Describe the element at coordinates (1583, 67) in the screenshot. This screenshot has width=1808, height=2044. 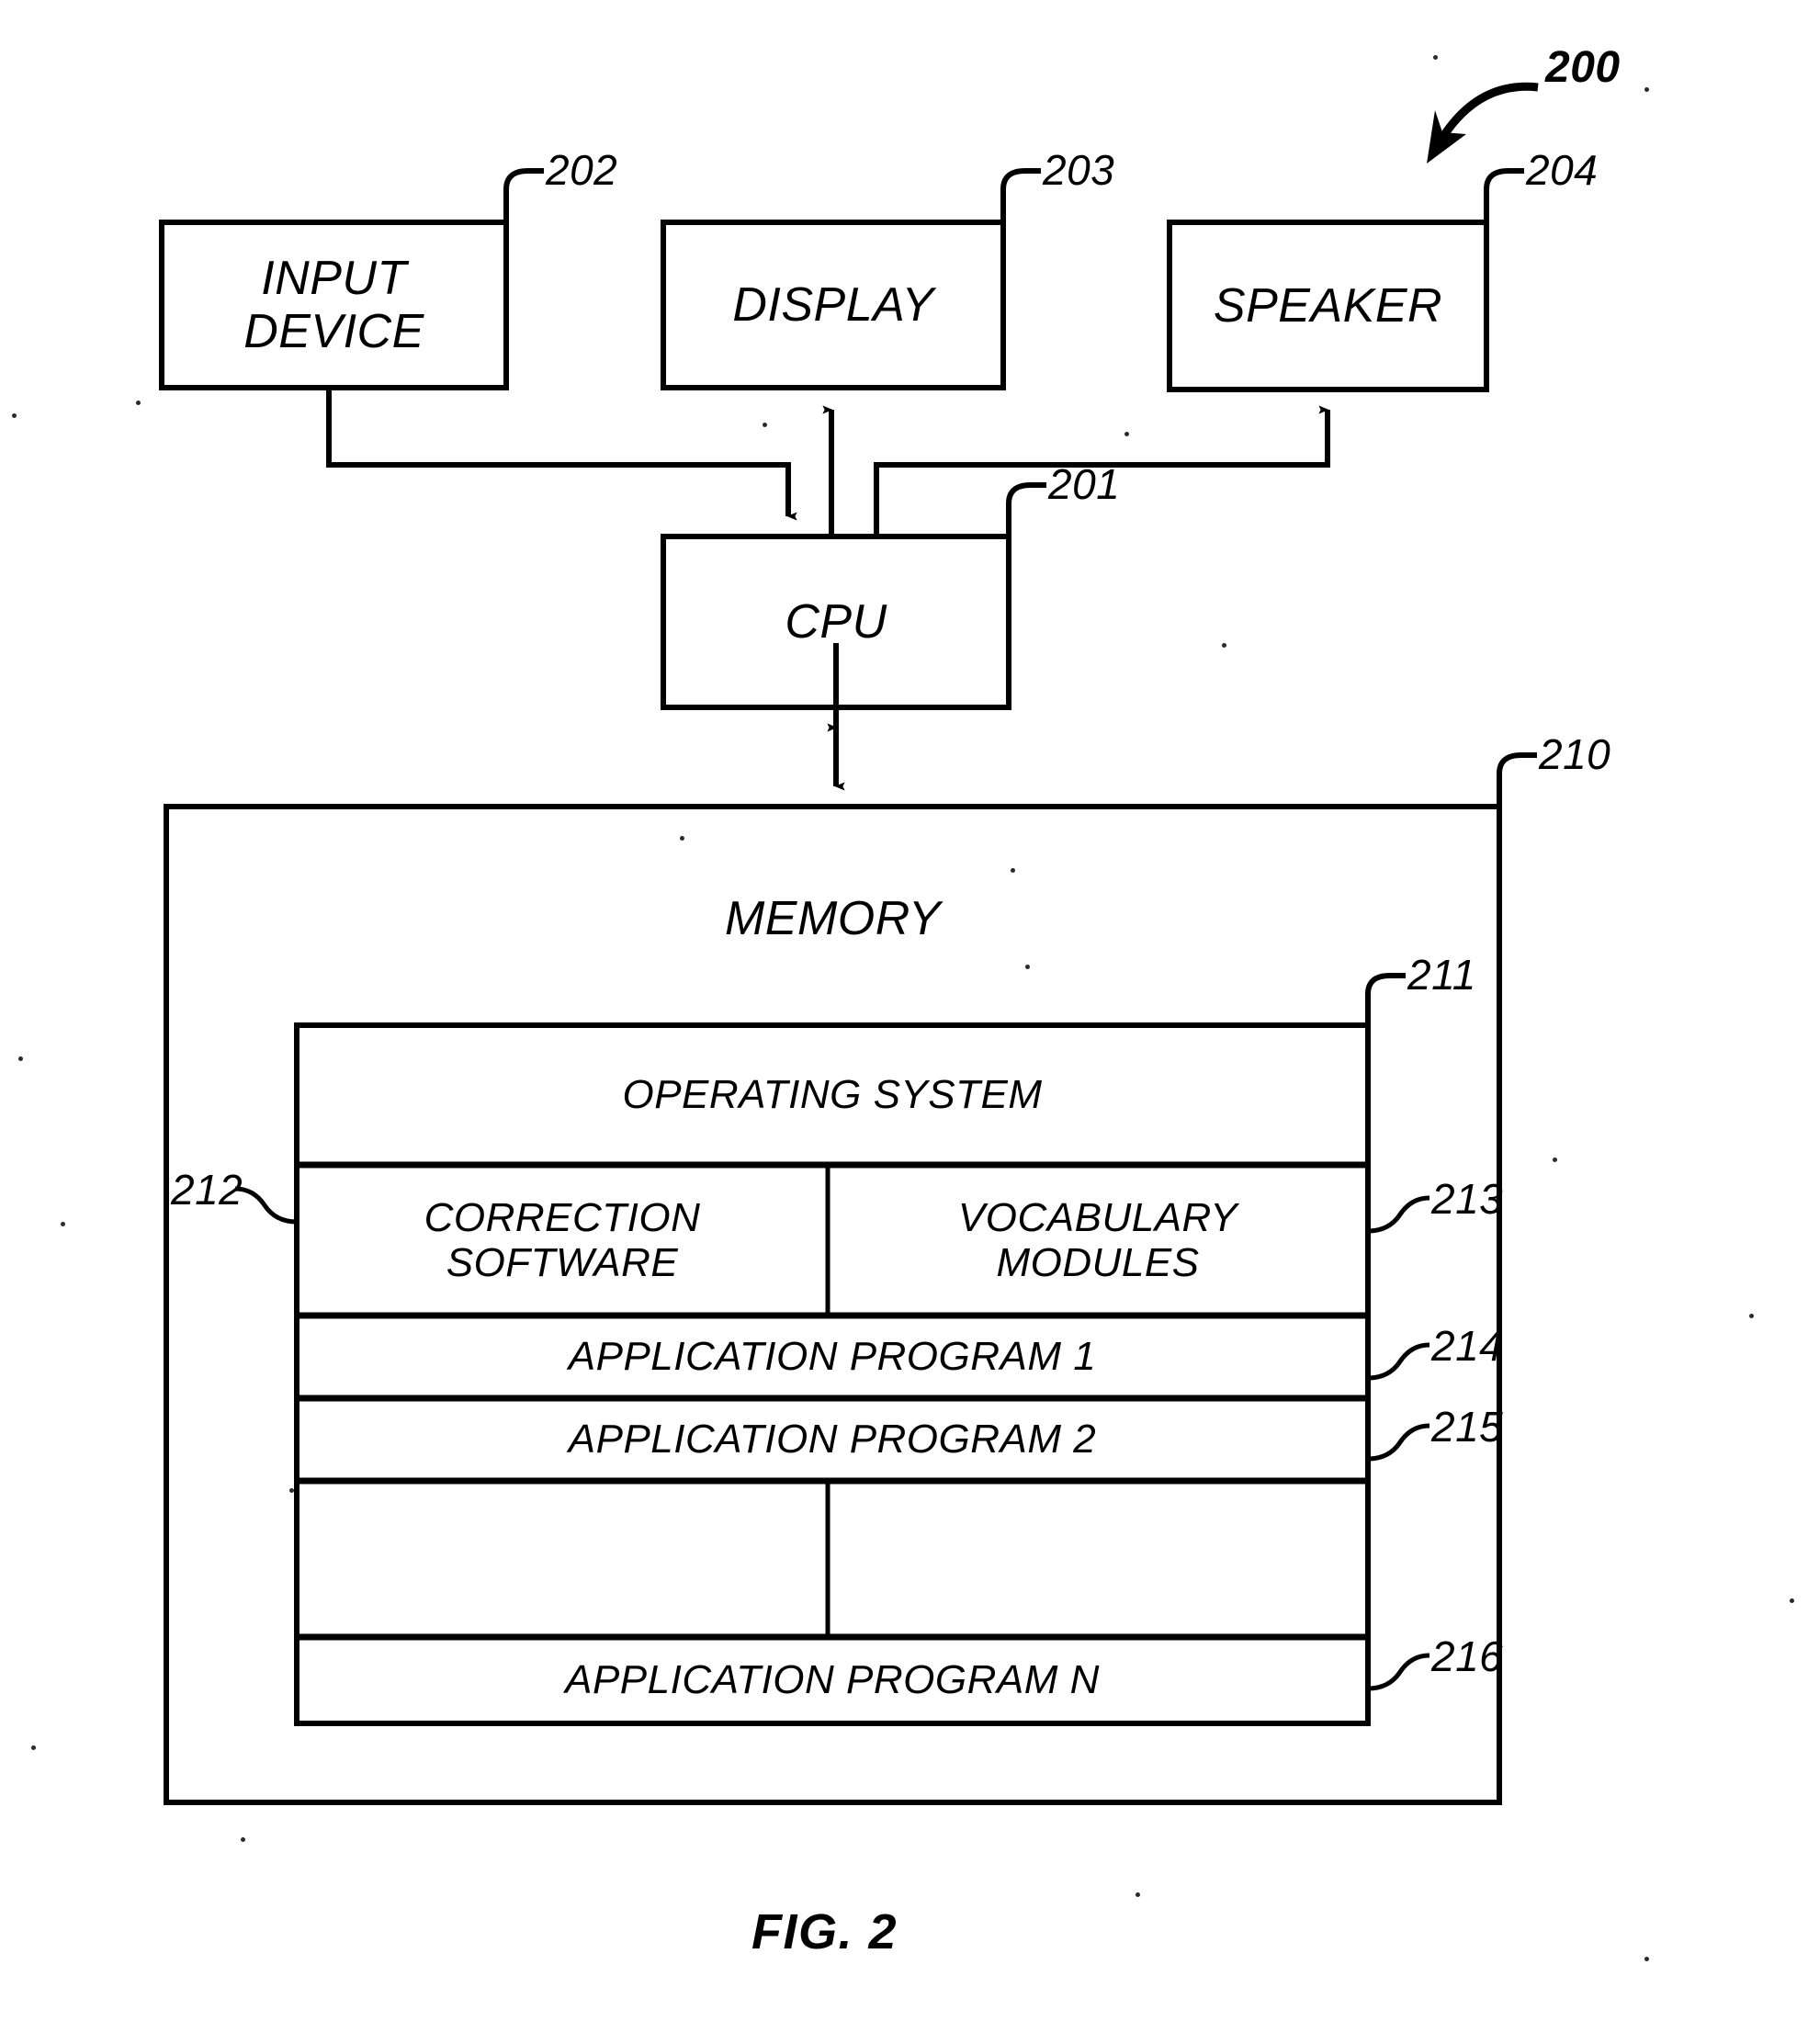
I see `ref-number-200: 200` at that location.